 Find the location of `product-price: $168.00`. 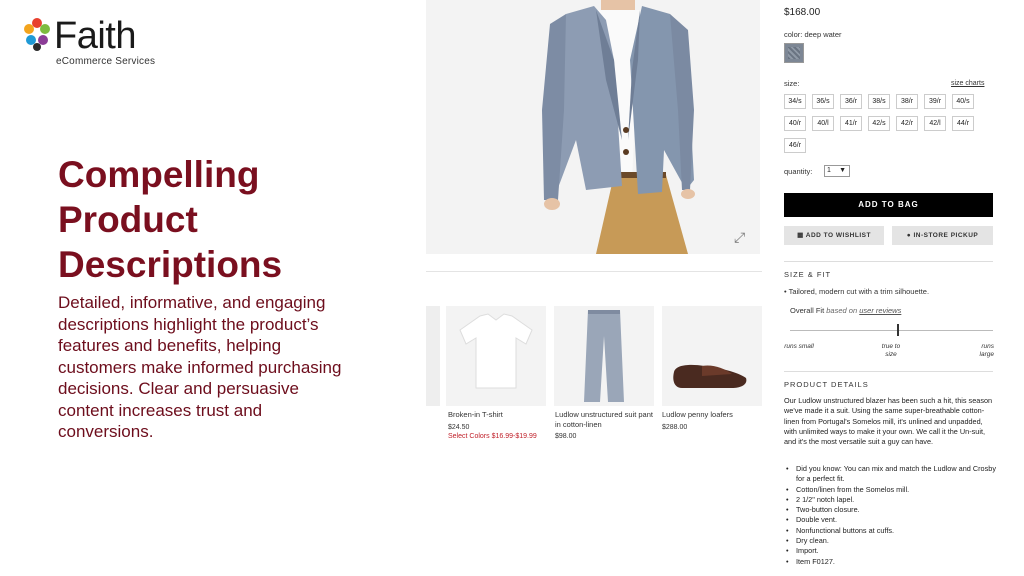

product-price: $168.00 is located at coordinates (802, 12).